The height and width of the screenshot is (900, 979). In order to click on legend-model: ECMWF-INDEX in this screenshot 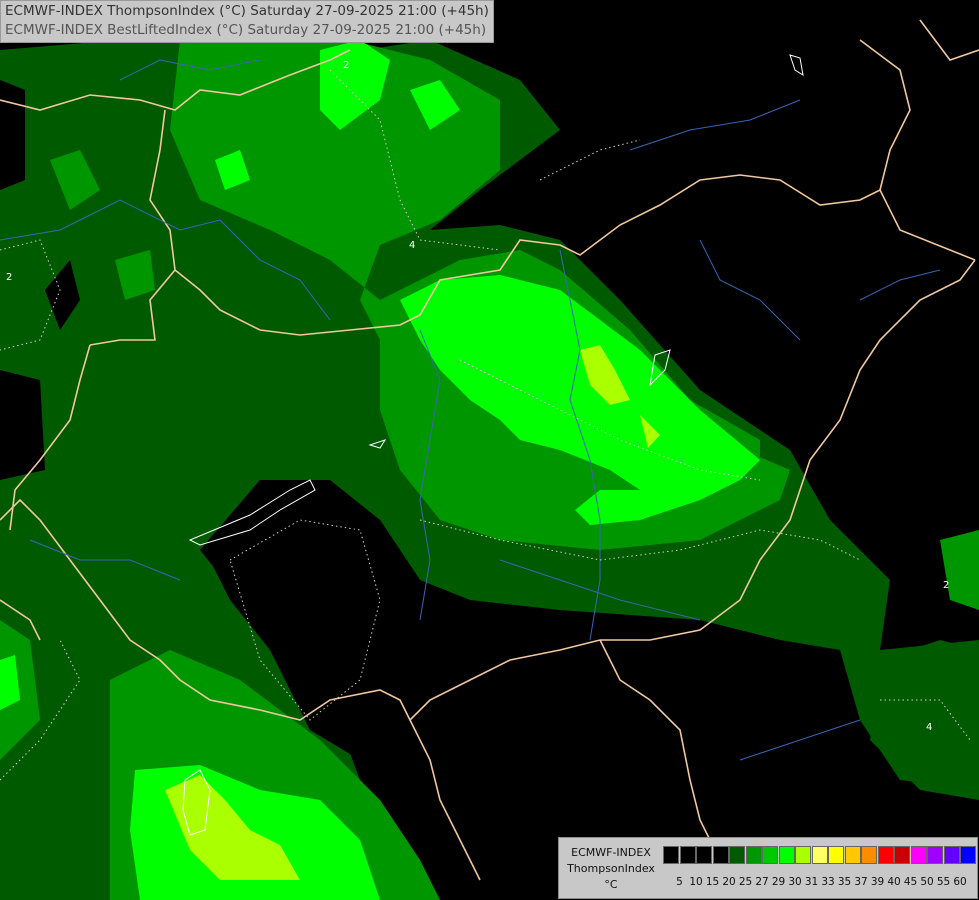, I will do `click(611, 852)`.